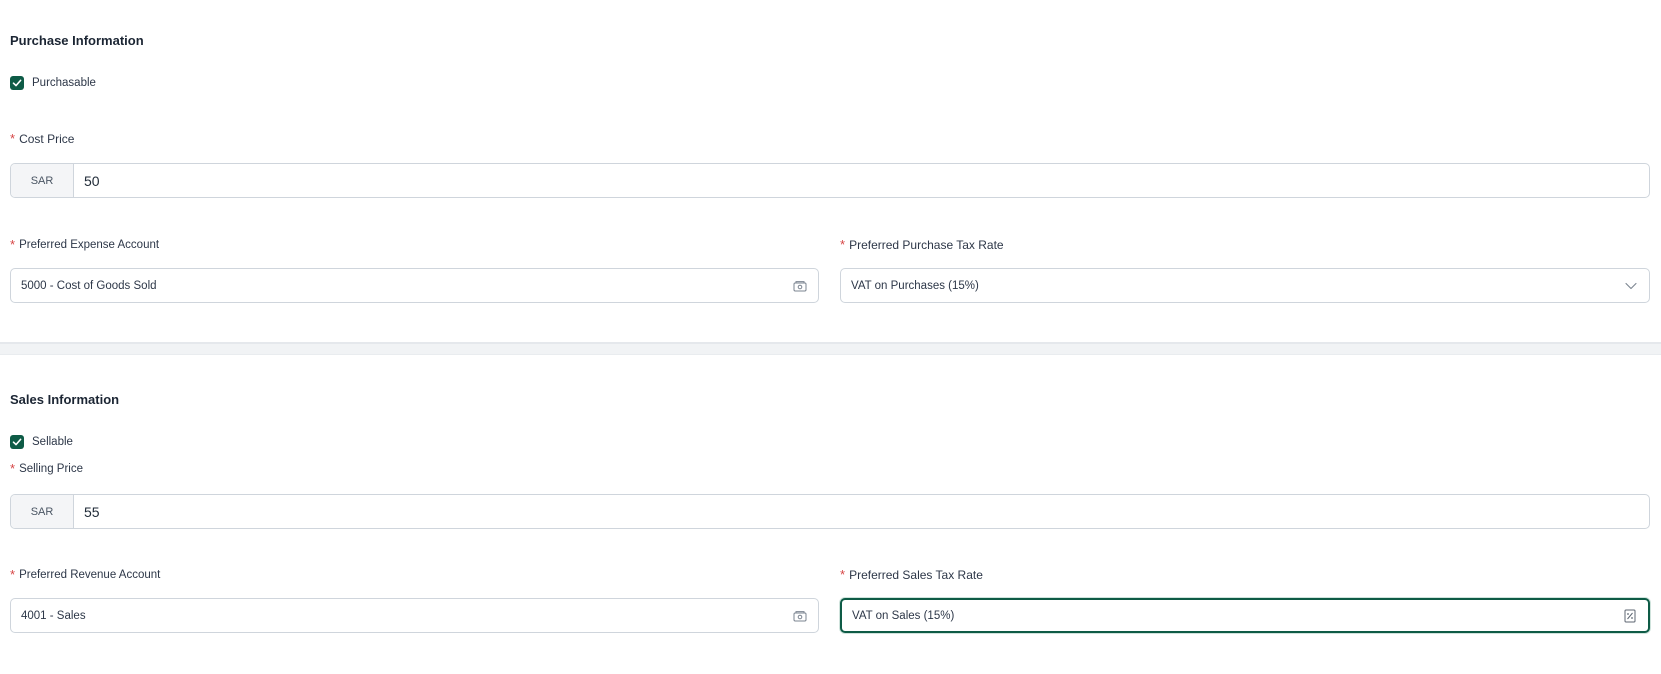  Describe the element at coordinates (861, 180) in the screenshot. I see `cost-price-value: 50` at that location.